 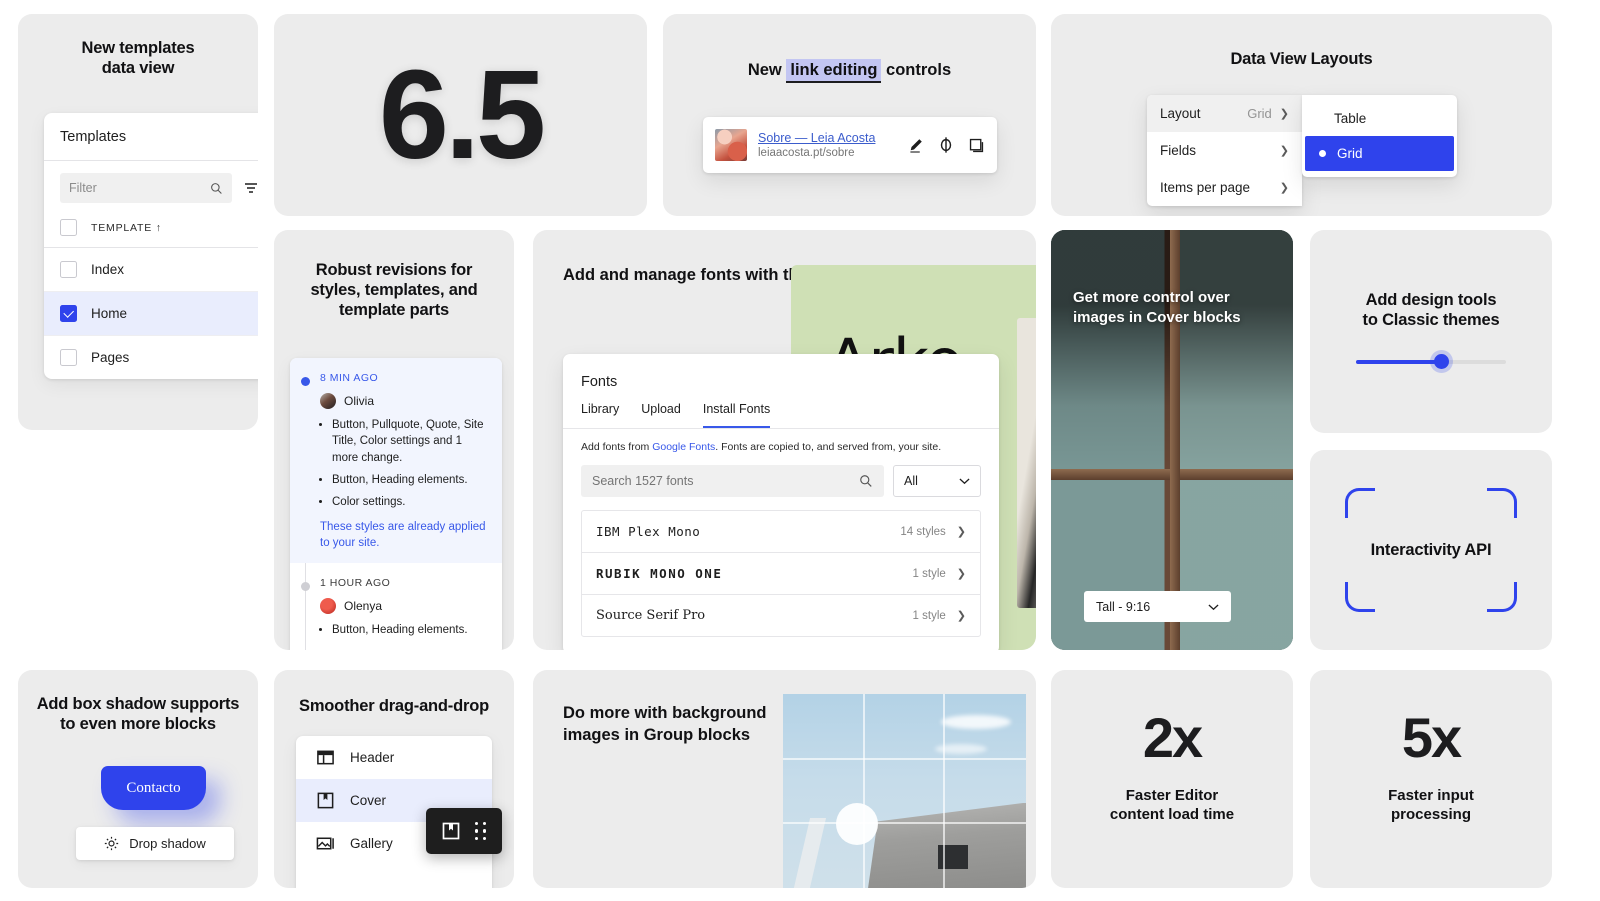 I want to click on selected-dot-icon, so click(x=1322, y=153).